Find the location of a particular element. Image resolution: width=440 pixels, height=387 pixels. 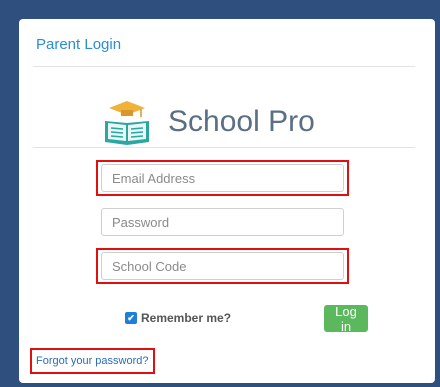

remember-me-checkbox: ✔ is located at coordinates (131, 318).